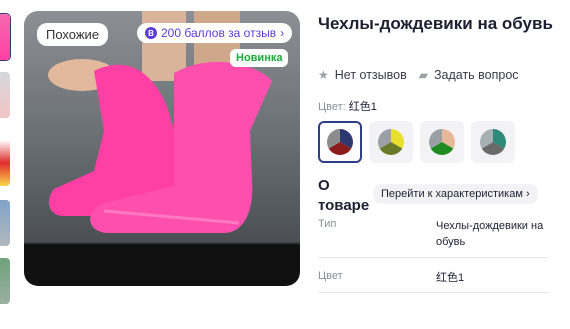 This screenshot has height=329, width=570. I want to click on spec-value: Чехлы-дождевики на обувь, so click(490, 234).